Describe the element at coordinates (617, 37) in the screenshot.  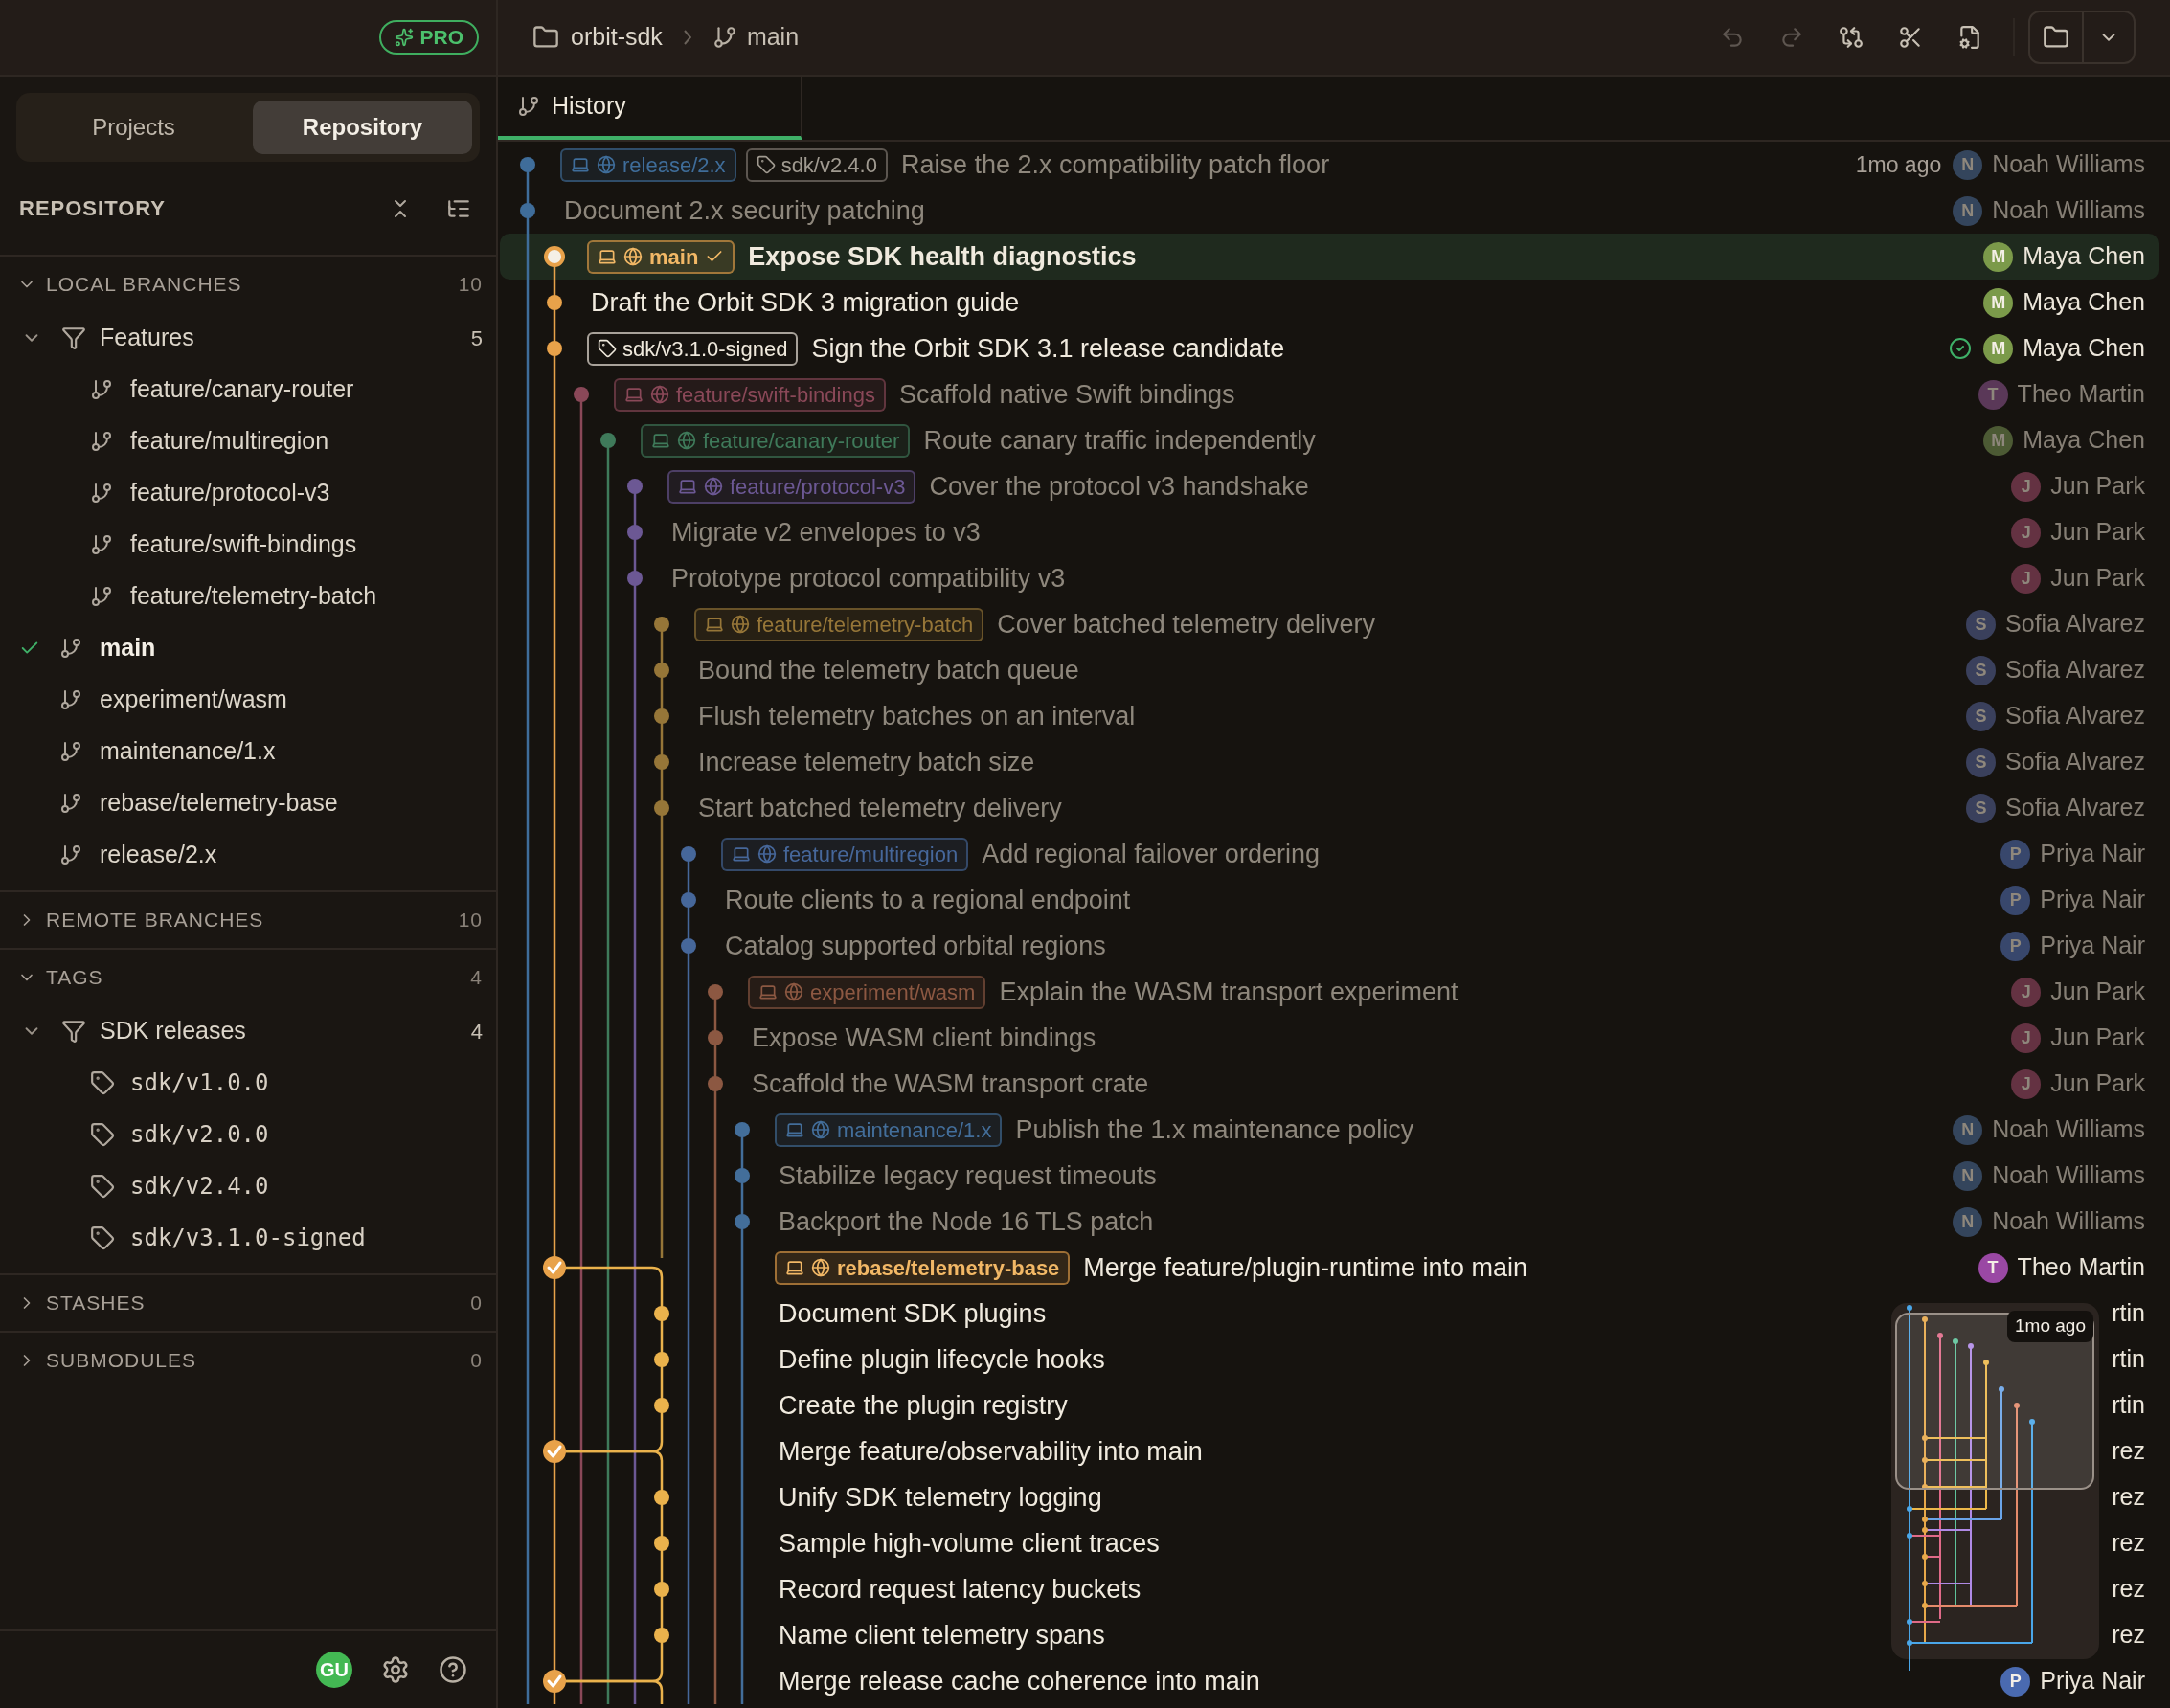
I see `repo-name: orbit-sdk` at that location.